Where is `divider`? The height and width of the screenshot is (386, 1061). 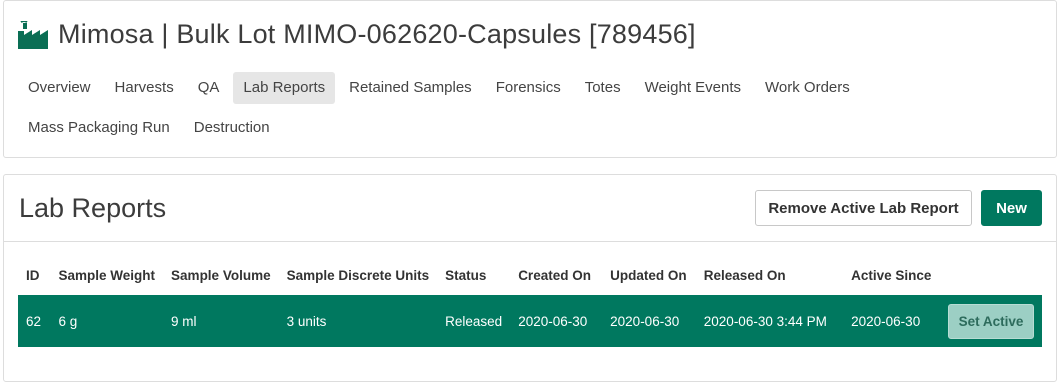
divider is located at coordinates (530, 241).